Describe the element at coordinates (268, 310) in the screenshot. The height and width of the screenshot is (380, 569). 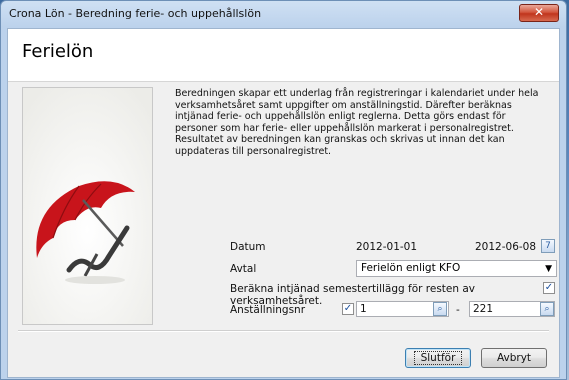
I see `anst-label: Anställningsnr` at that location.